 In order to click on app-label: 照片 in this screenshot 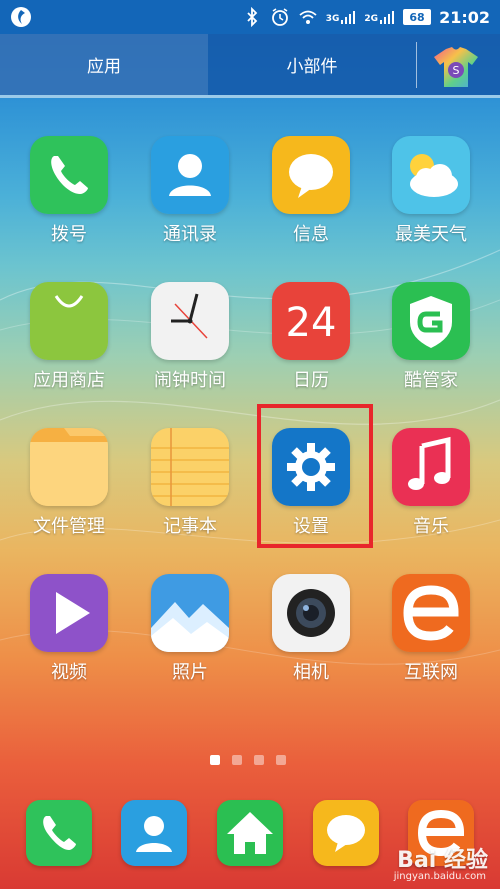, I will do `click(190, 672)`.